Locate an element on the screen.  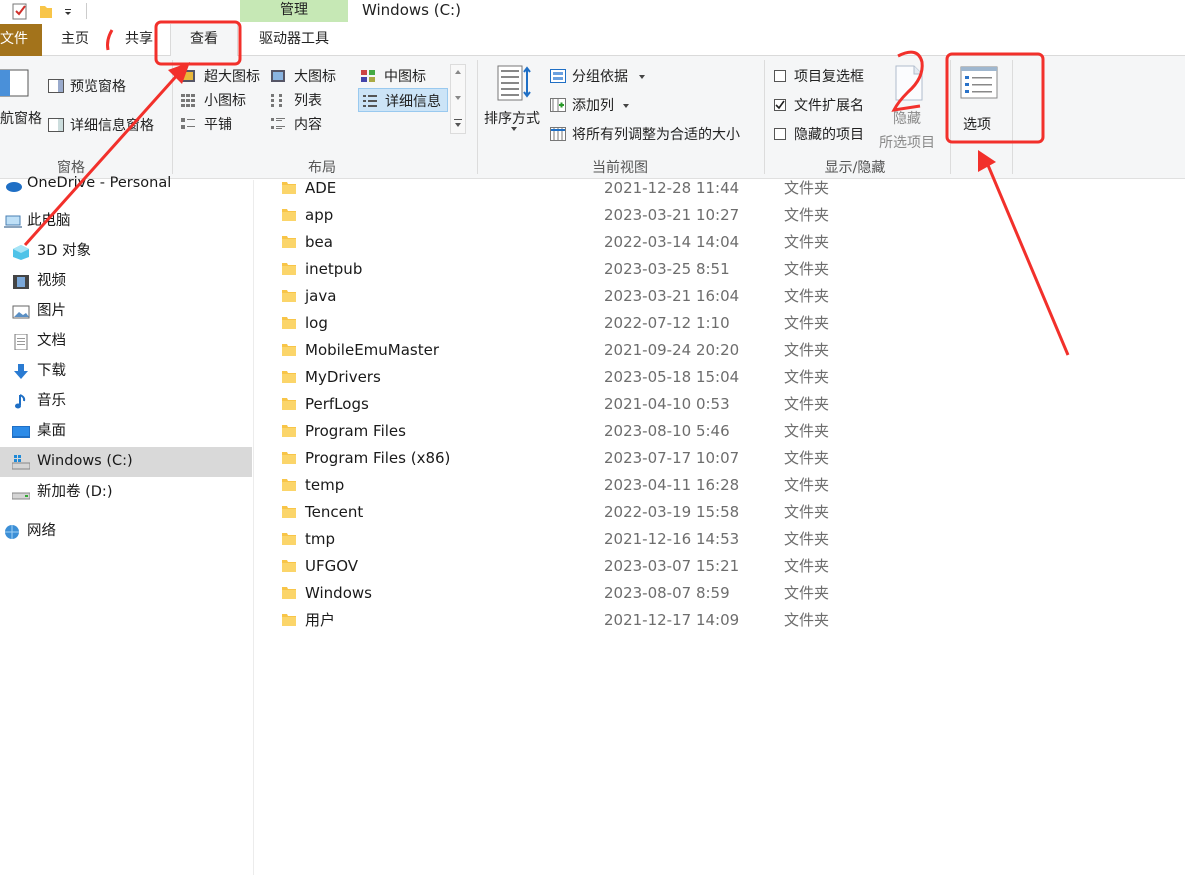
layout-tiles: 平铺 is located at coordinates (220, 124).